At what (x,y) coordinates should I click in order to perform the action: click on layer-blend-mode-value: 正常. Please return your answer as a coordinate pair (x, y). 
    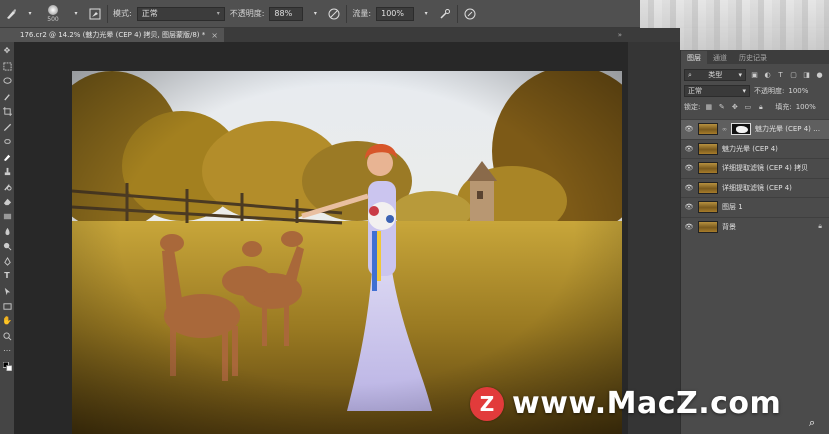
    Looking at the image, I should click on (695, 91).